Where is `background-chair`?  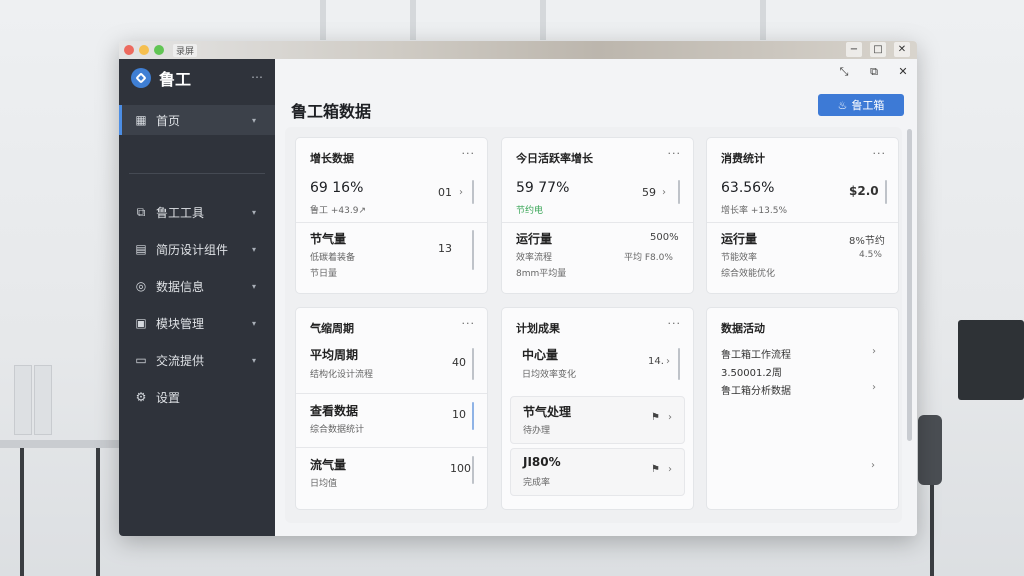
background-chair is located at coordinates (930, 450).